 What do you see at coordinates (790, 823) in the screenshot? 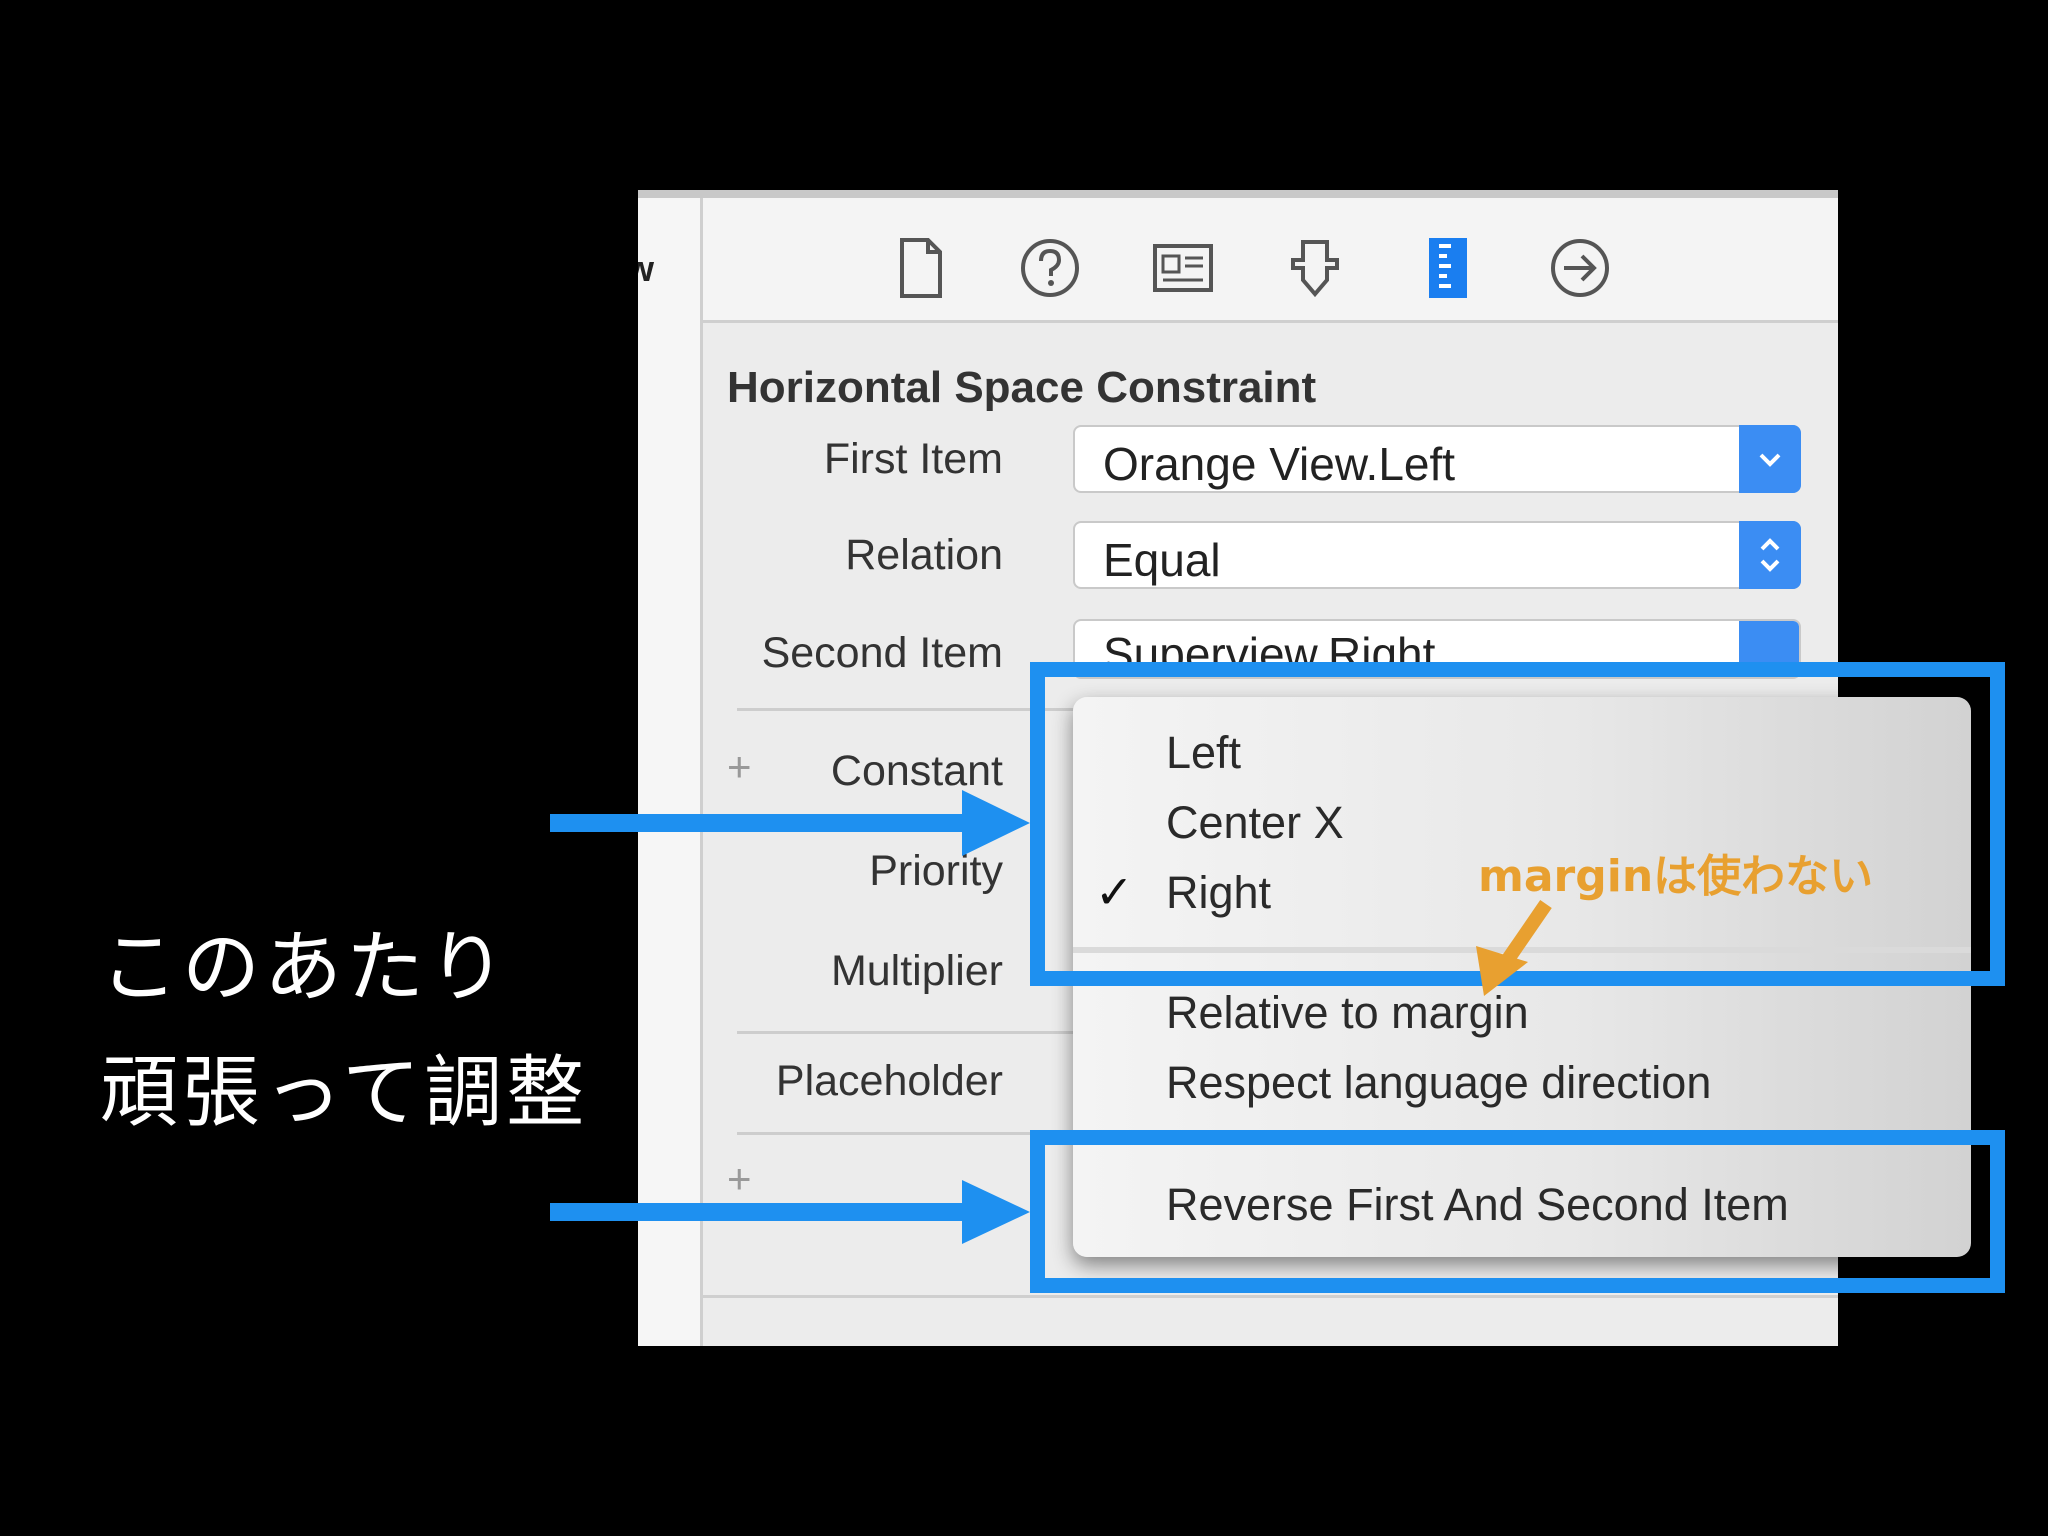
I see `arrow-to-anchor-items` at bounding box center [790, 823].